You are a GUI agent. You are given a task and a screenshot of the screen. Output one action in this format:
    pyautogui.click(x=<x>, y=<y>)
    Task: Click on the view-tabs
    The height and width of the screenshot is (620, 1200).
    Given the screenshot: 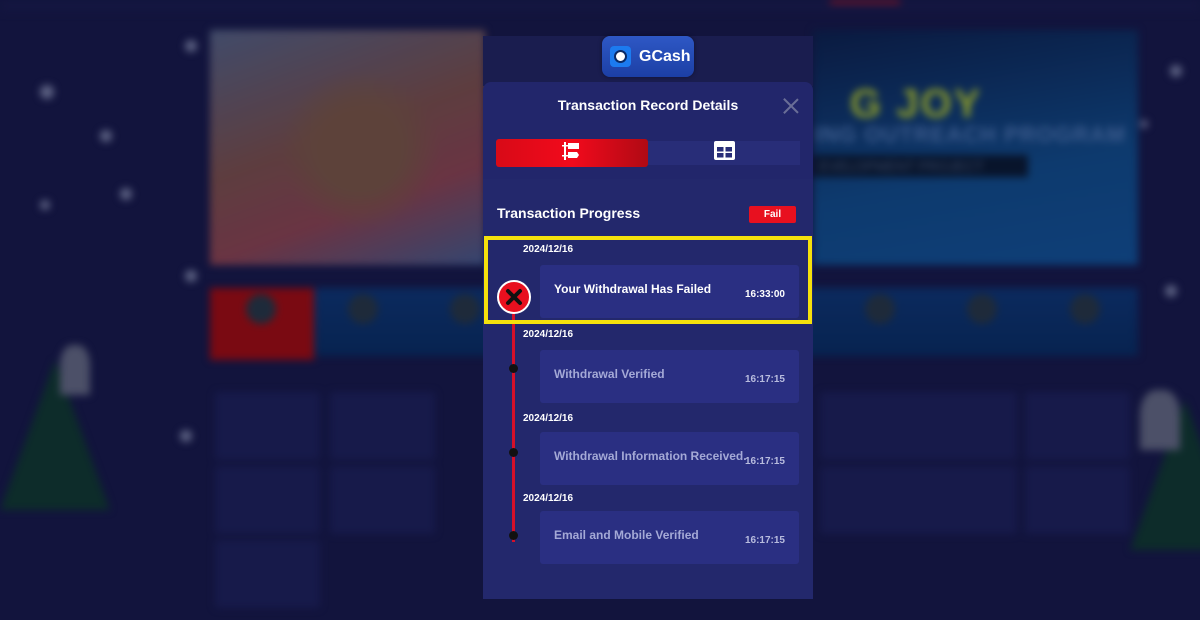 What is the action you would take?
    pyautogui.click(x=648, y=153)
    